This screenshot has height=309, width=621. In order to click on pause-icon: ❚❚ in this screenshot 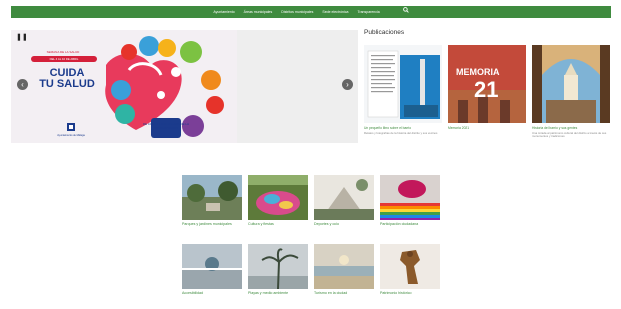, I will do `click(23, 38)`.